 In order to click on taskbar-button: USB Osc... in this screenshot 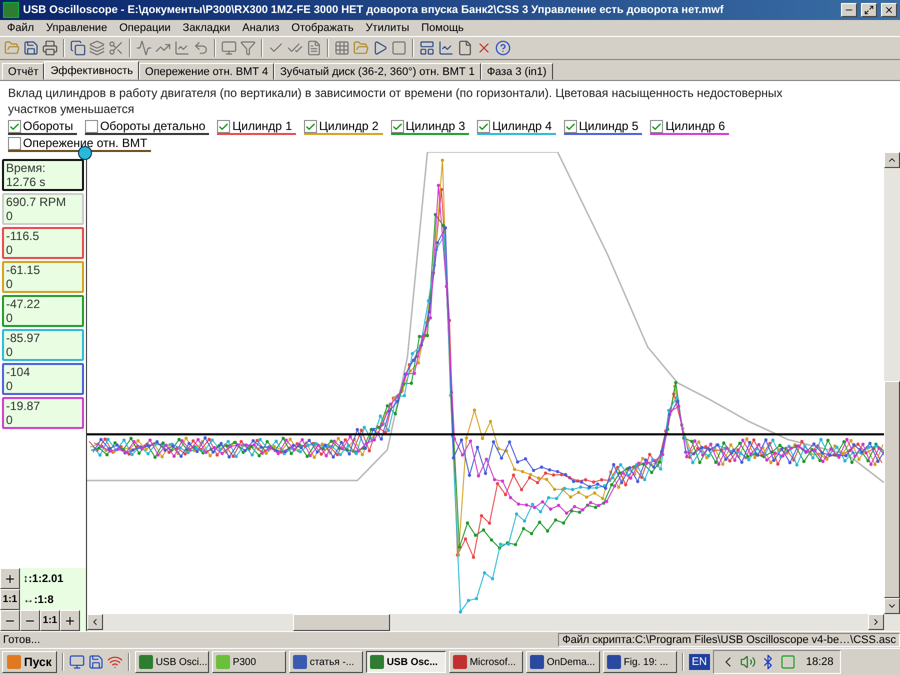, I will do `click(406, 662)`.